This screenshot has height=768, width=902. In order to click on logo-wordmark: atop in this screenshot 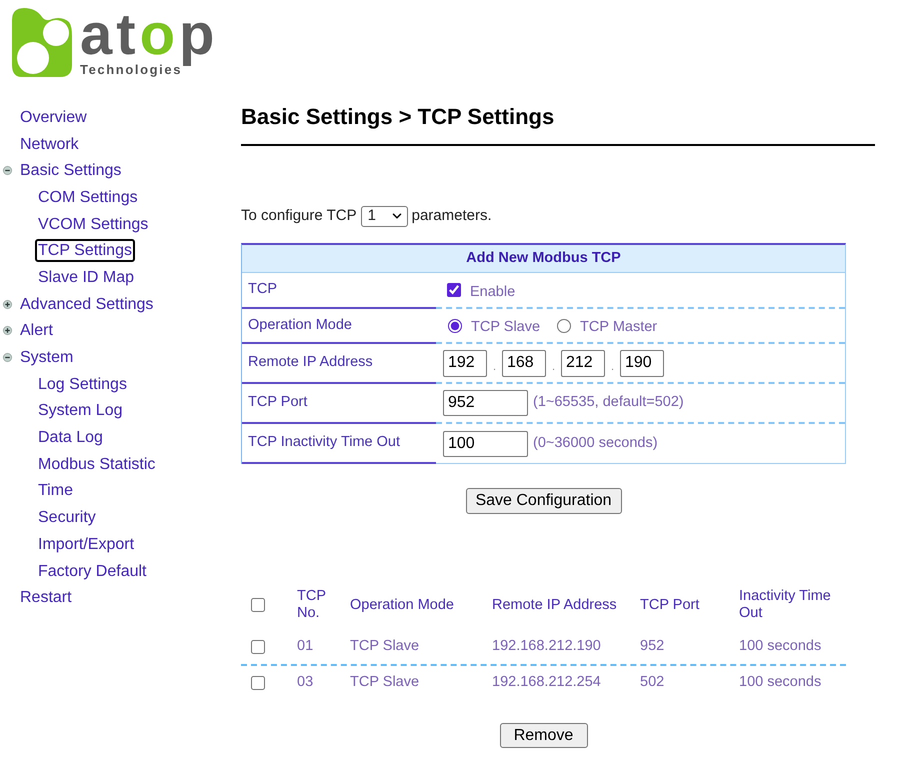, I will do `click(149, 35)`.